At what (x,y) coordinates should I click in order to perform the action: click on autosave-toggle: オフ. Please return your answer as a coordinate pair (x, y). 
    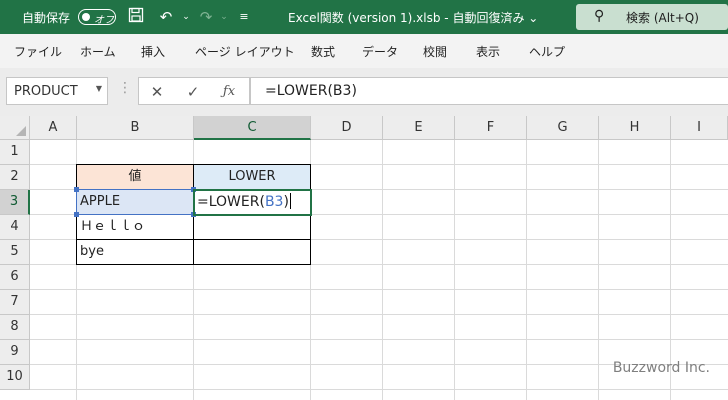
    Looking at the image, I should click on (97, 17).